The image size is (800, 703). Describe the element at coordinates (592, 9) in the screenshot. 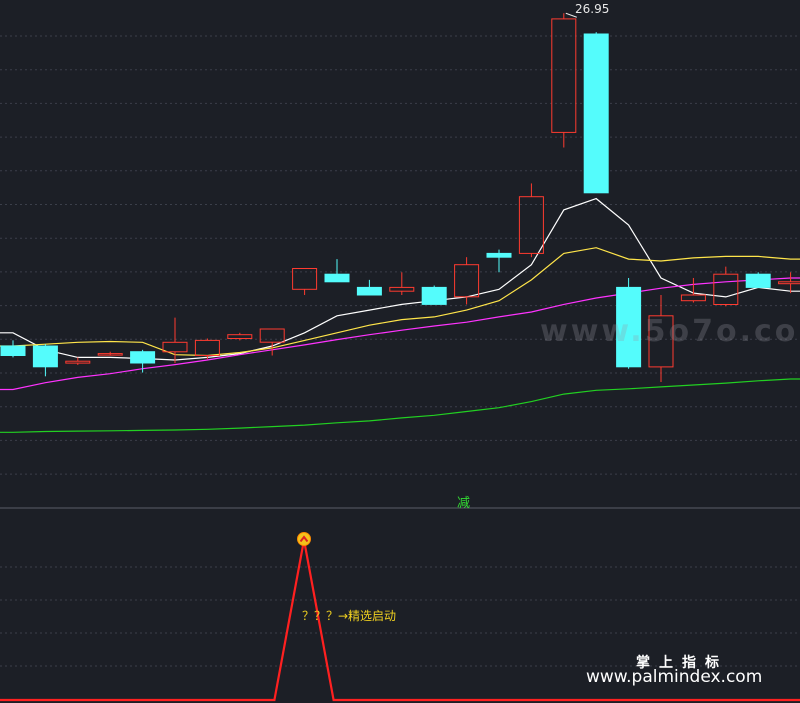

I see `max-price-label: 26.95` at that location.